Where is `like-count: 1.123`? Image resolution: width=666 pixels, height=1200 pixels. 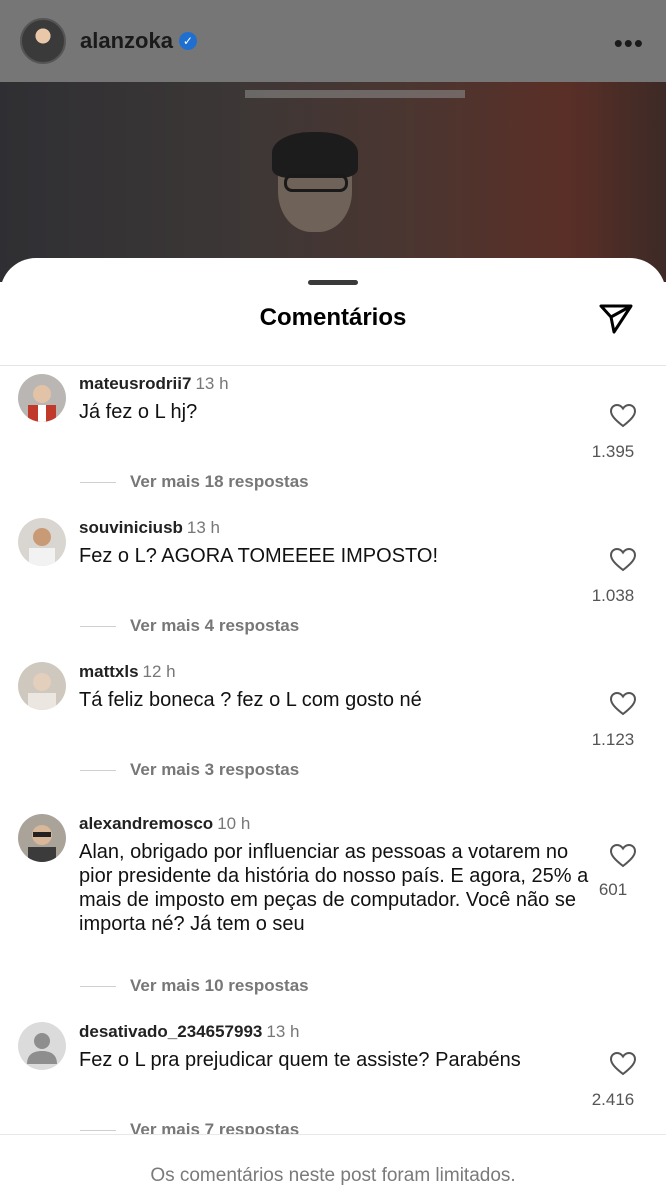
like-count: 1.123 is located at coordinates (613, 739).